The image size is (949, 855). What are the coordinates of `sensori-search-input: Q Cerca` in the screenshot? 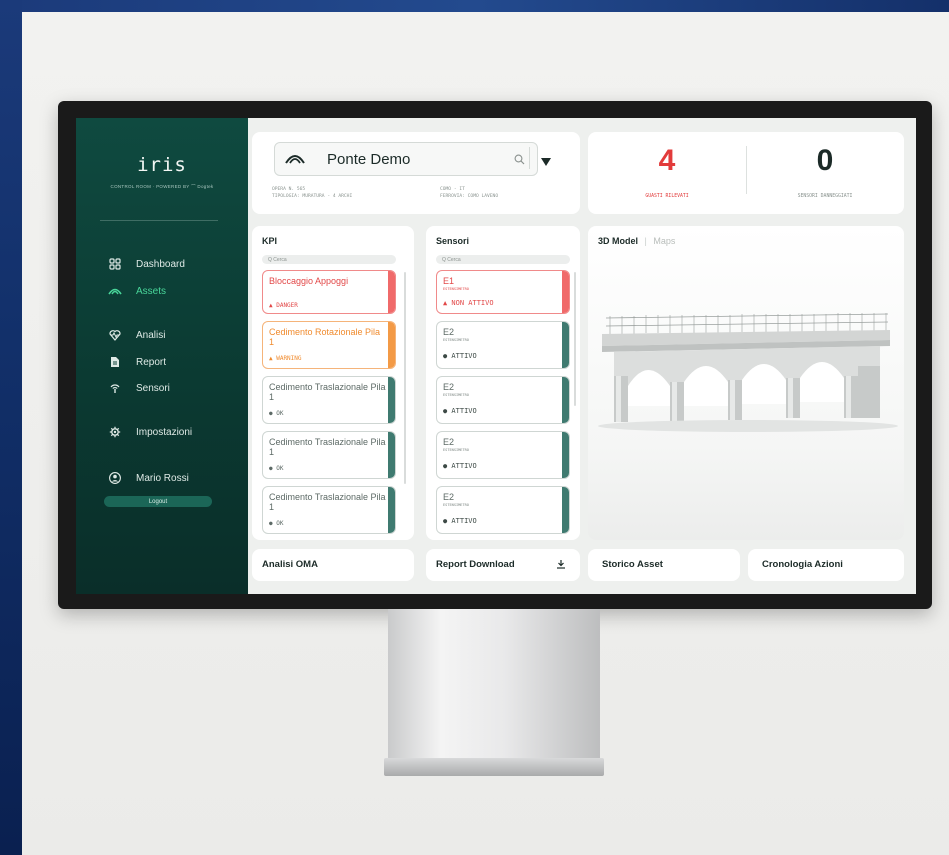 It's located at (503, 259).